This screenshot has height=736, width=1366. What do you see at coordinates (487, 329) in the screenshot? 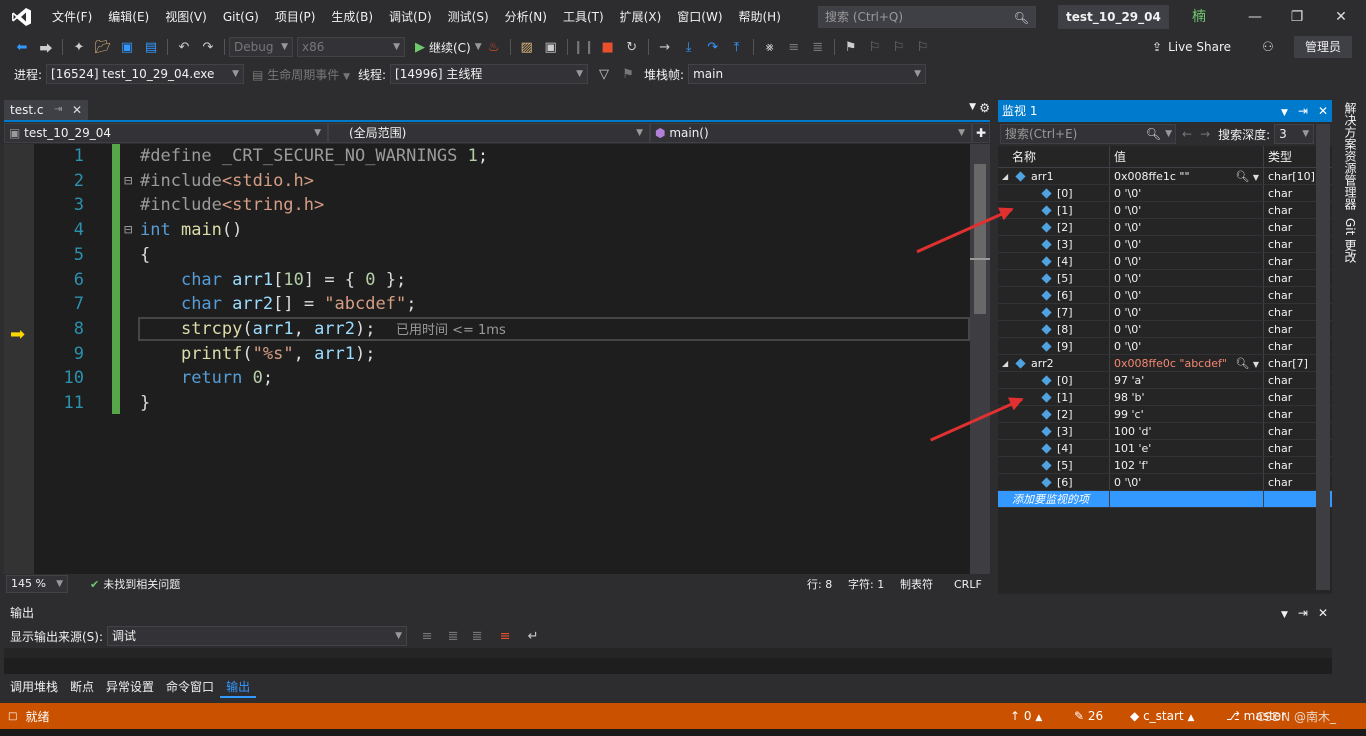
I see `code-line: 8 strcpy(arr1, arr2); 已用时间 <= 1ms` at bounding box center [487, 329].